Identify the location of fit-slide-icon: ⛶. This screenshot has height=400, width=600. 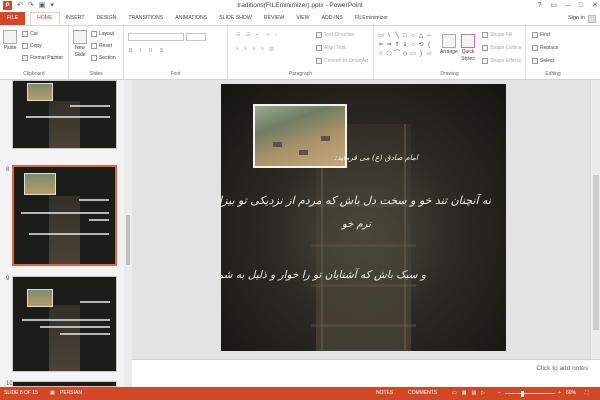
(587, 393).